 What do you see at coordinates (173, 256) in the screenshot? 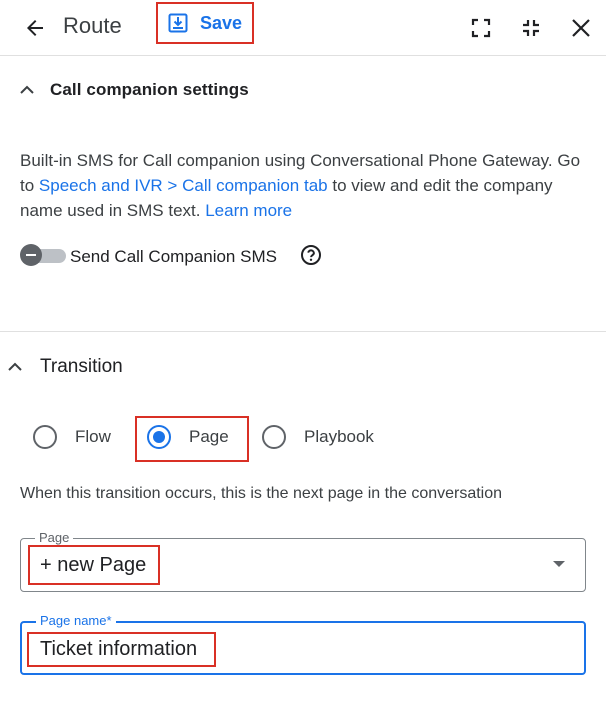
I see `send-sms-label: Send Call Companion SMS` at bounding box center [173, 256].